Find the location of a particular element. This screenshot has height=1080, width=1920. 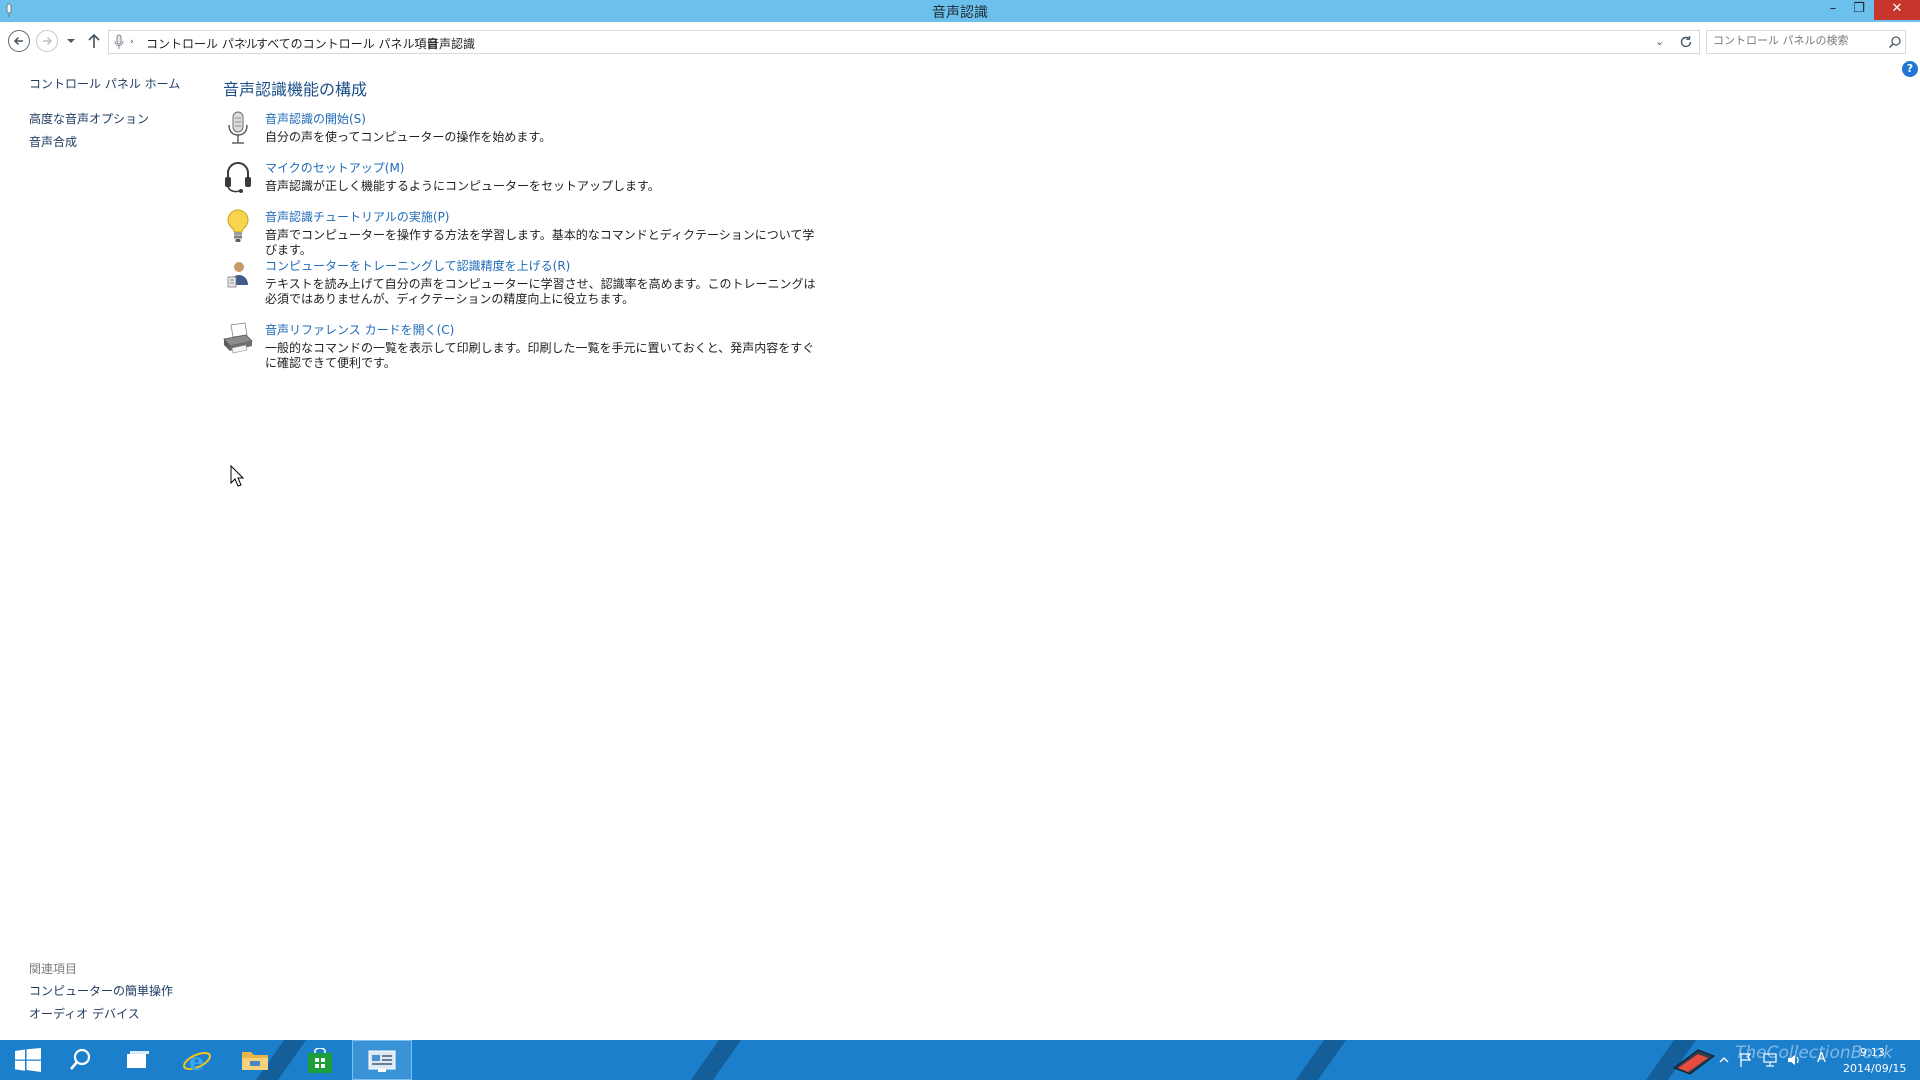

breadcrumb-all-items: すべてのコントロール パネル項目 is located at coordinates (347, 43).